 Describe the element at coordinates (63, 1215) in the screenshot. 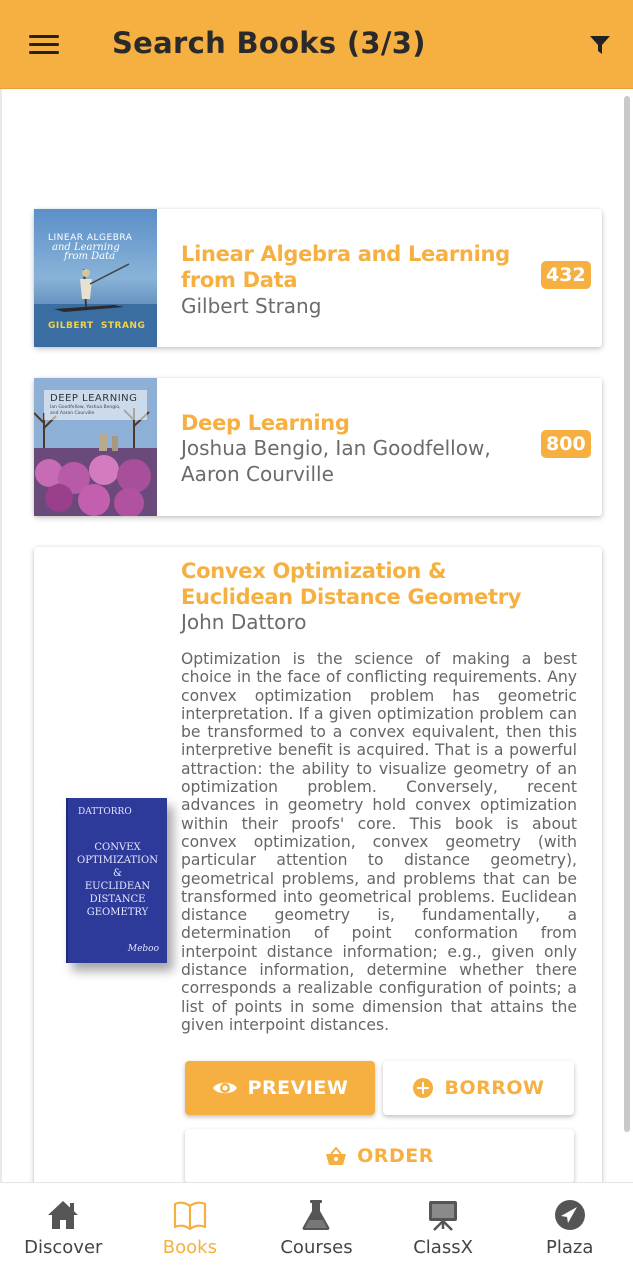

I see `home-icon` at that location.